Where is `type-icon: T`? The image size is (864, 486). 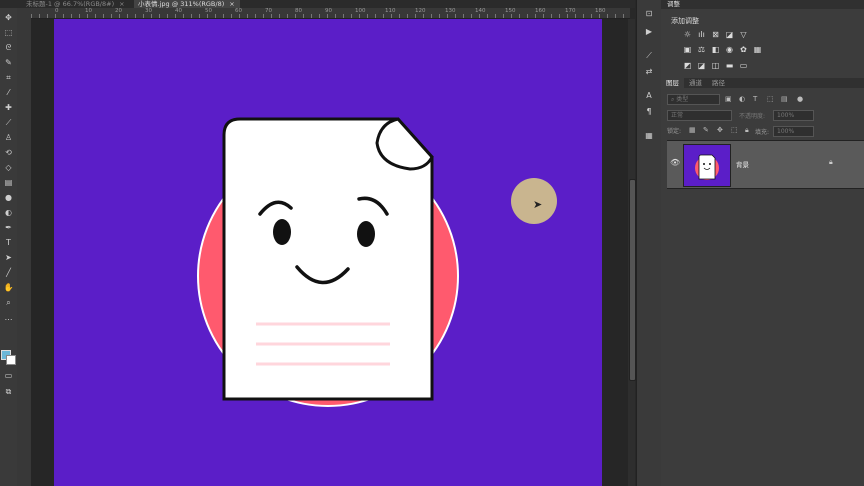 type-icon: T is located at coordinates (8, 243).